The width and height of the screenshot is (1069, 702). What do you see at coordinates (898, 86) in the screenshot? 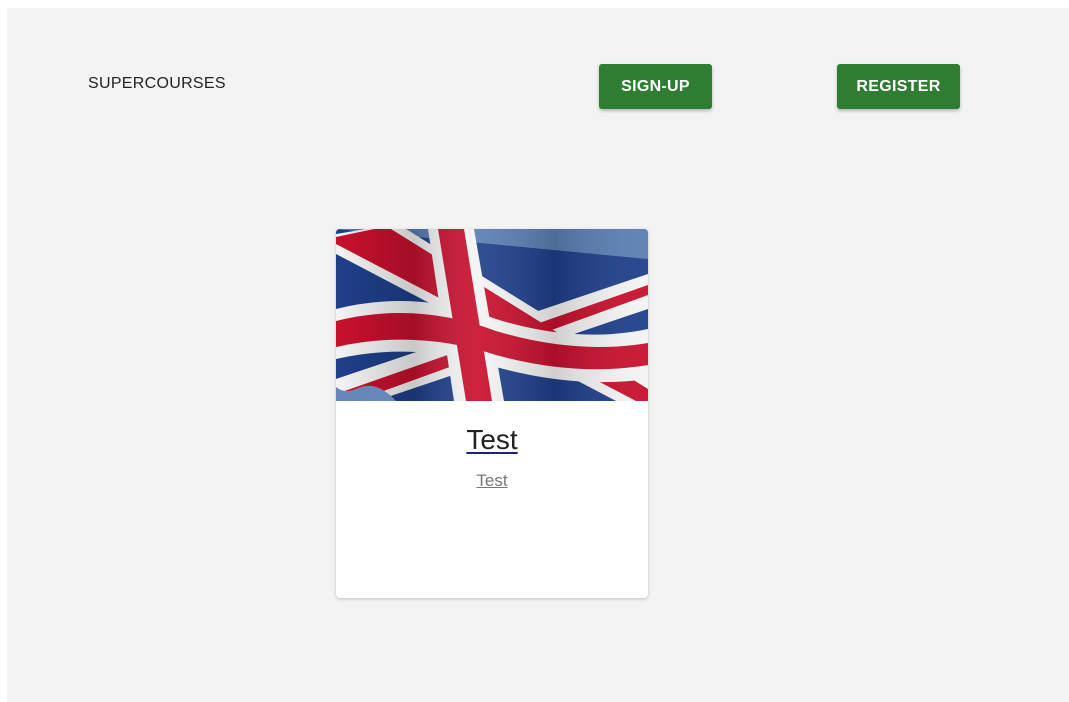
I see `register-button: REGISTER` at bounding box center [898, 86].